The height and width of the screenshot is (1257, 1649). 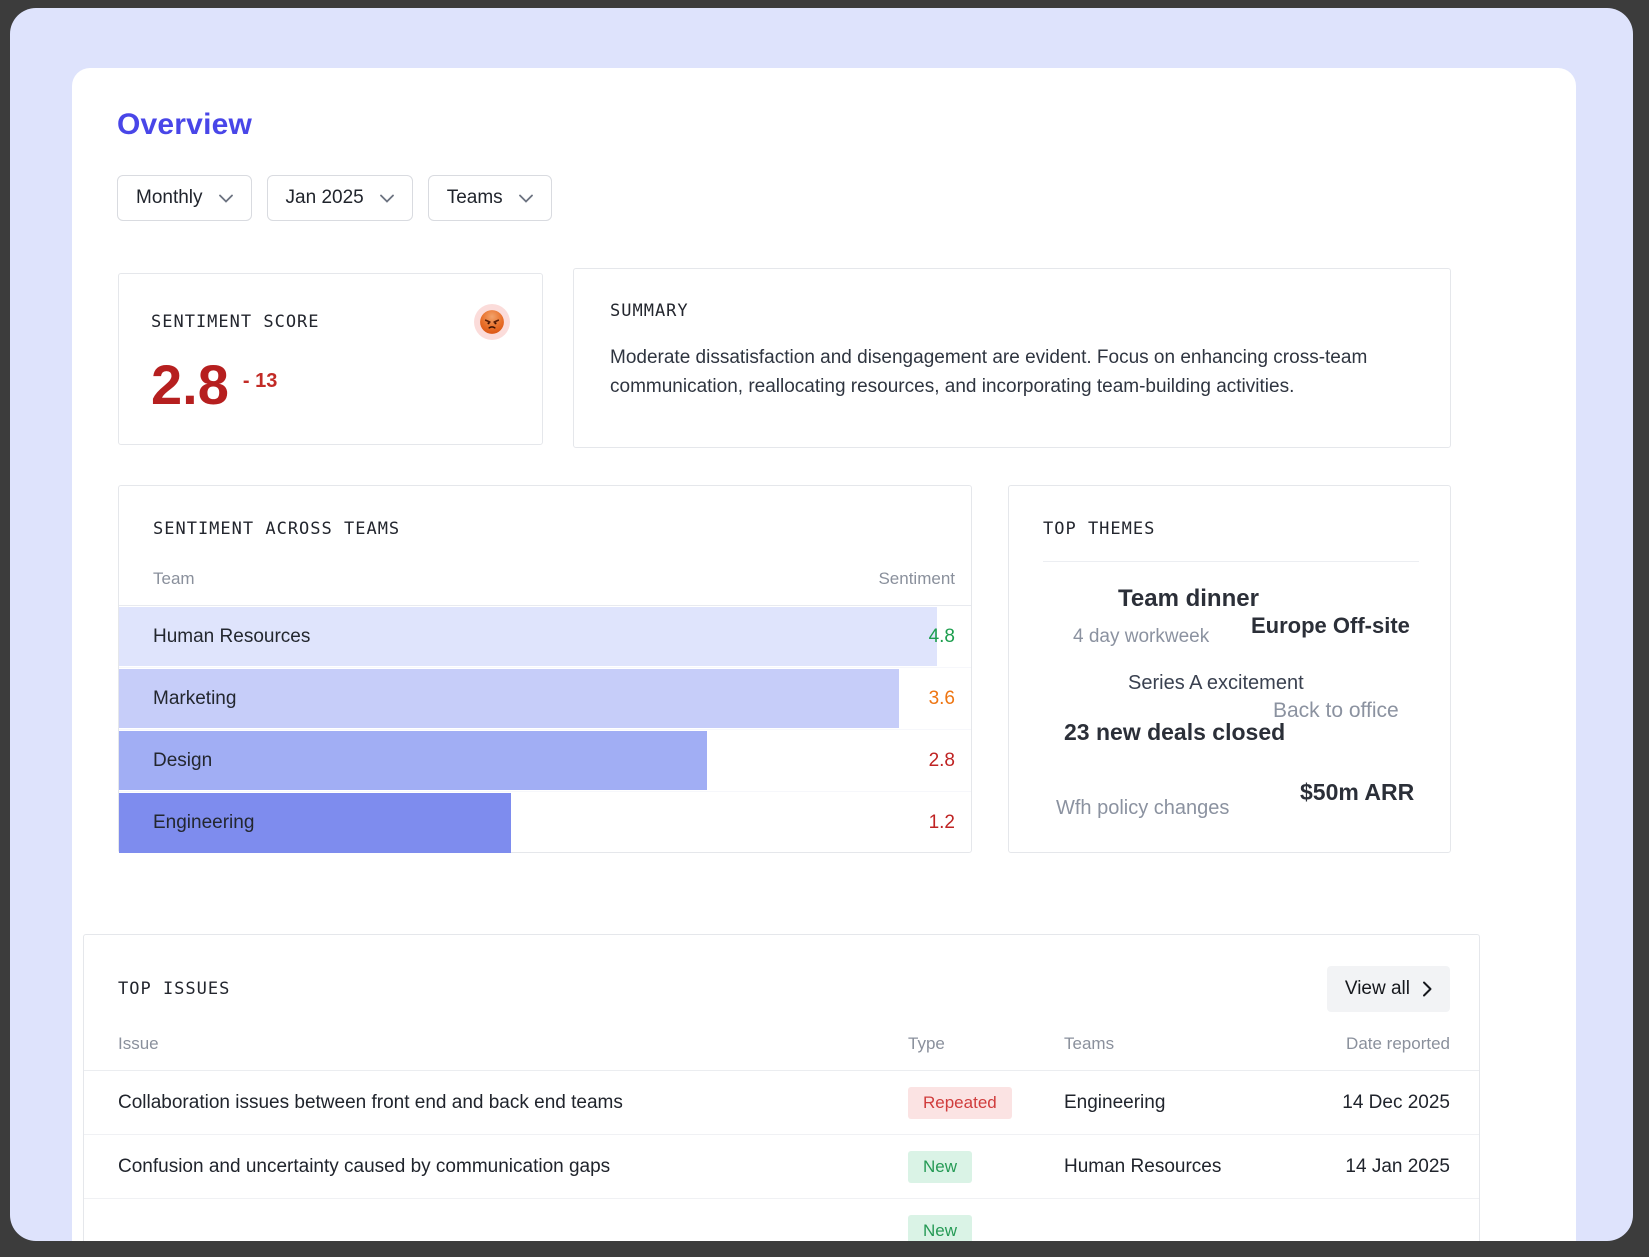 I want to click on sentiment-value: 3.6, so click(x=941, y=698).